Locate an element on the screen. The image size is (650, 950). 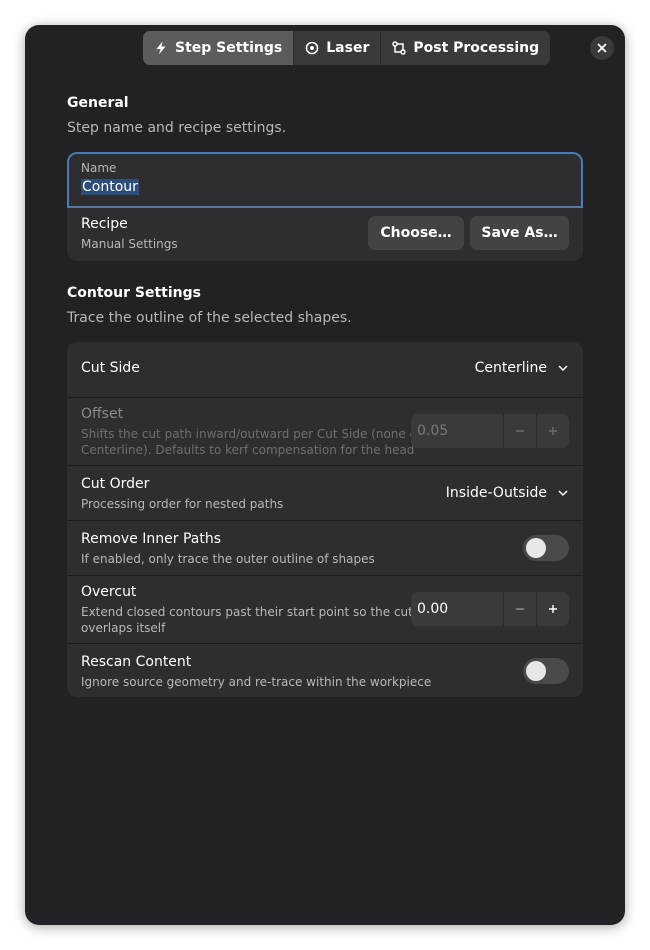
tab-label: Laser is located at coordinates (348, 48).